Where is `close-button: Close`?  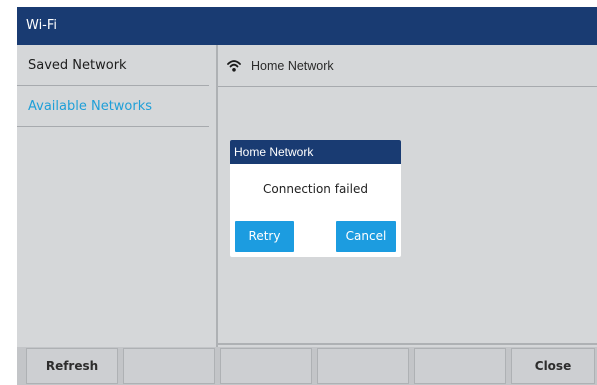 close-button: Close is located at coordinates (553, 366).